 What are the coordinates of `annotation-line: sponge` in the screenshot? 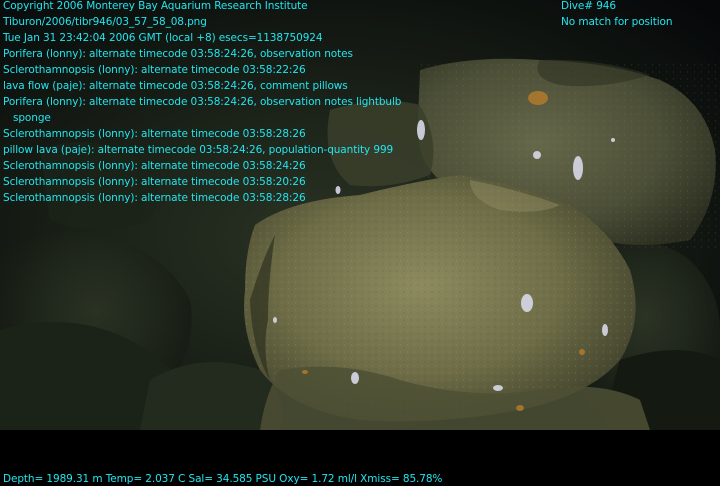 It's located at (32, 118).